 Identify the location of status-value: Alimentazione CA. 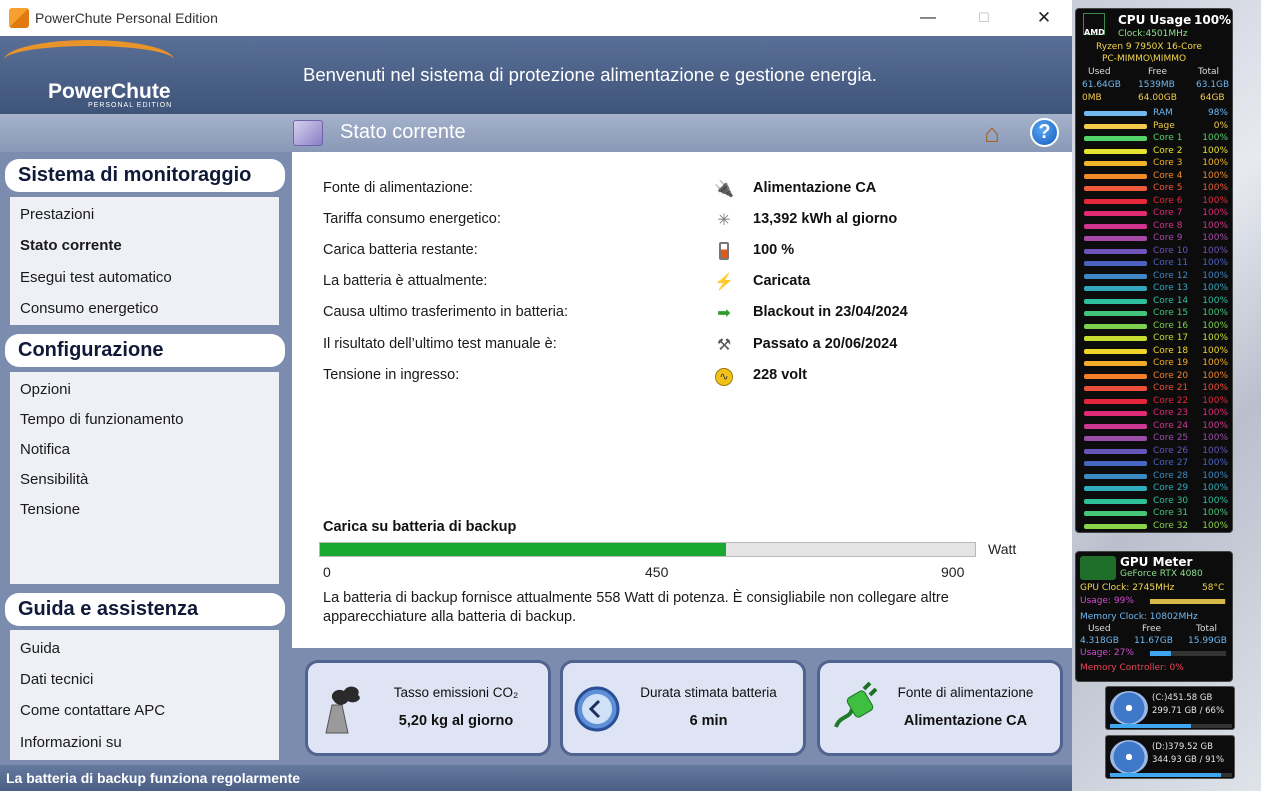
(815, 188).